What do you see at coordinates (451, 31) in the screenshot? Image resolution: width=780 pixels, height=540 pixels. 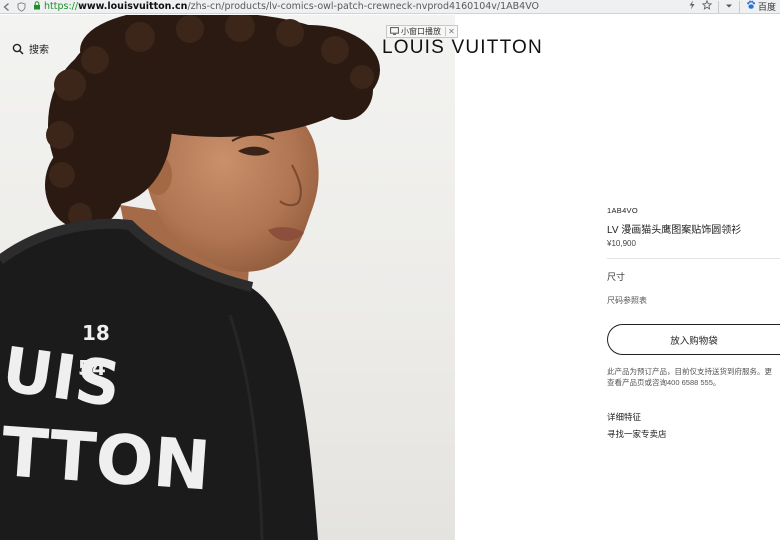 I see `close-icon: ✕` at bounding box center [451, 31].